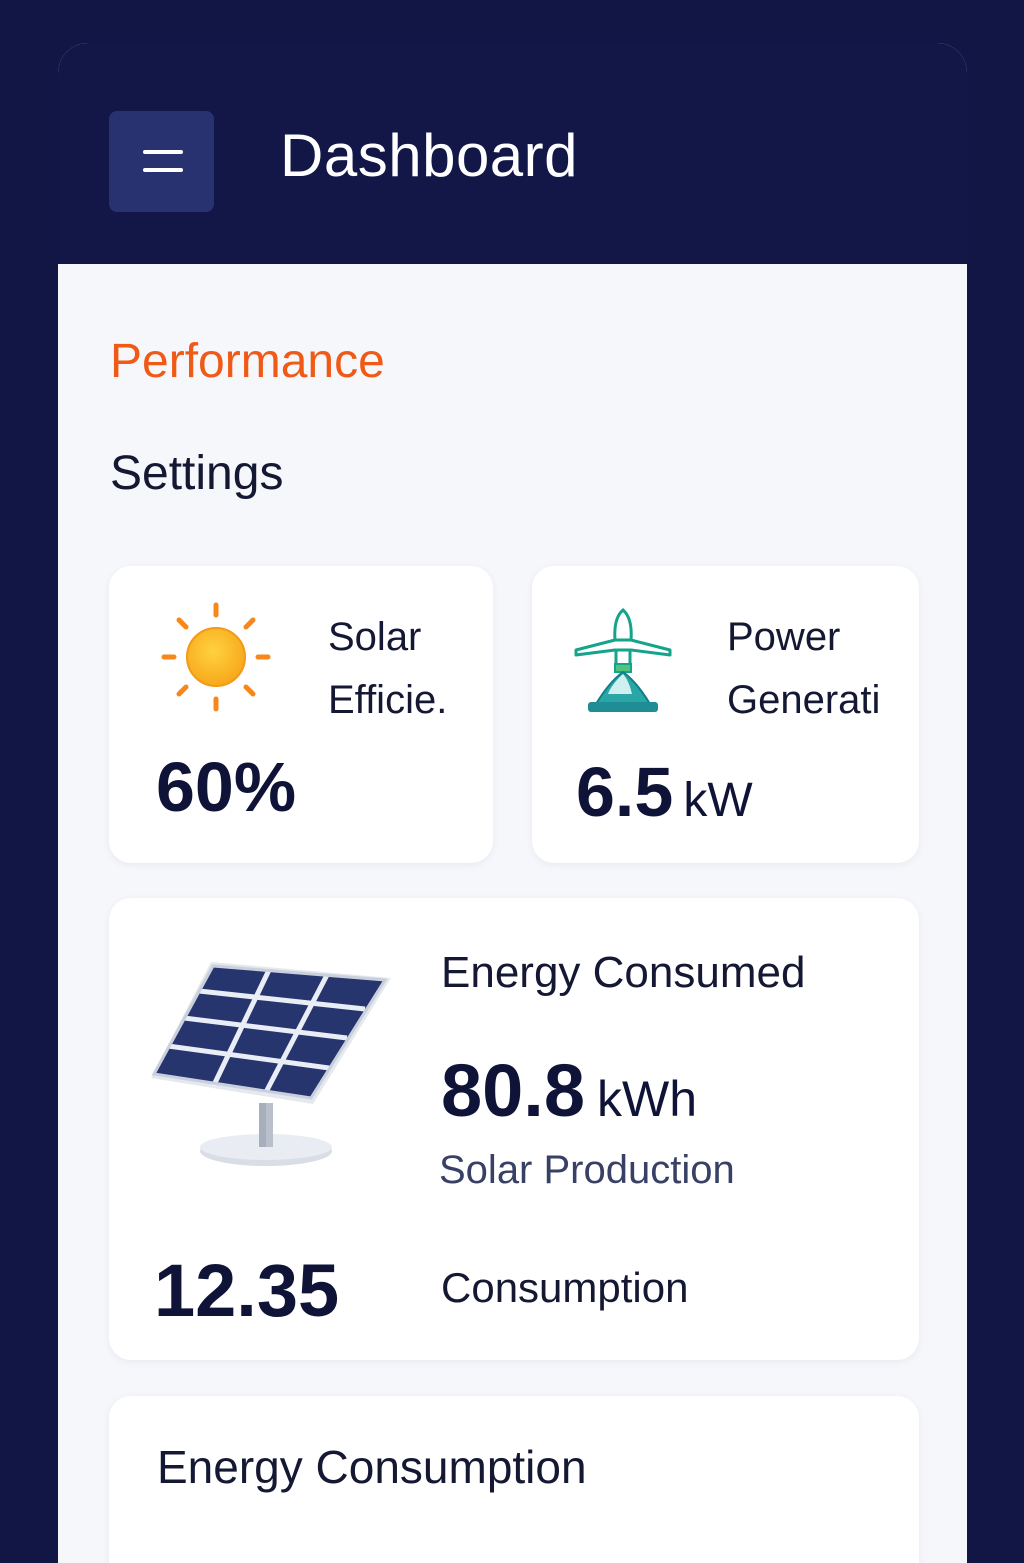 This screenshot has height=1563, width=1024. What do you see at coordinates (647, 1099) in the screenshot?
I see `energy-consumed-unit: kWh` at bounding box center [647, 1099].